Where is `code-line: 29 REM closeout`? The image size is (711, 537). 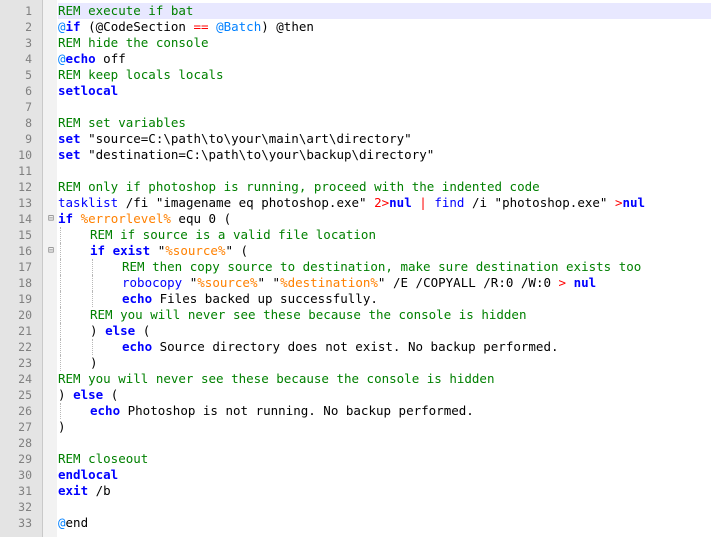
code-line: 29 REM closeout is located at coordinates (355, 459).